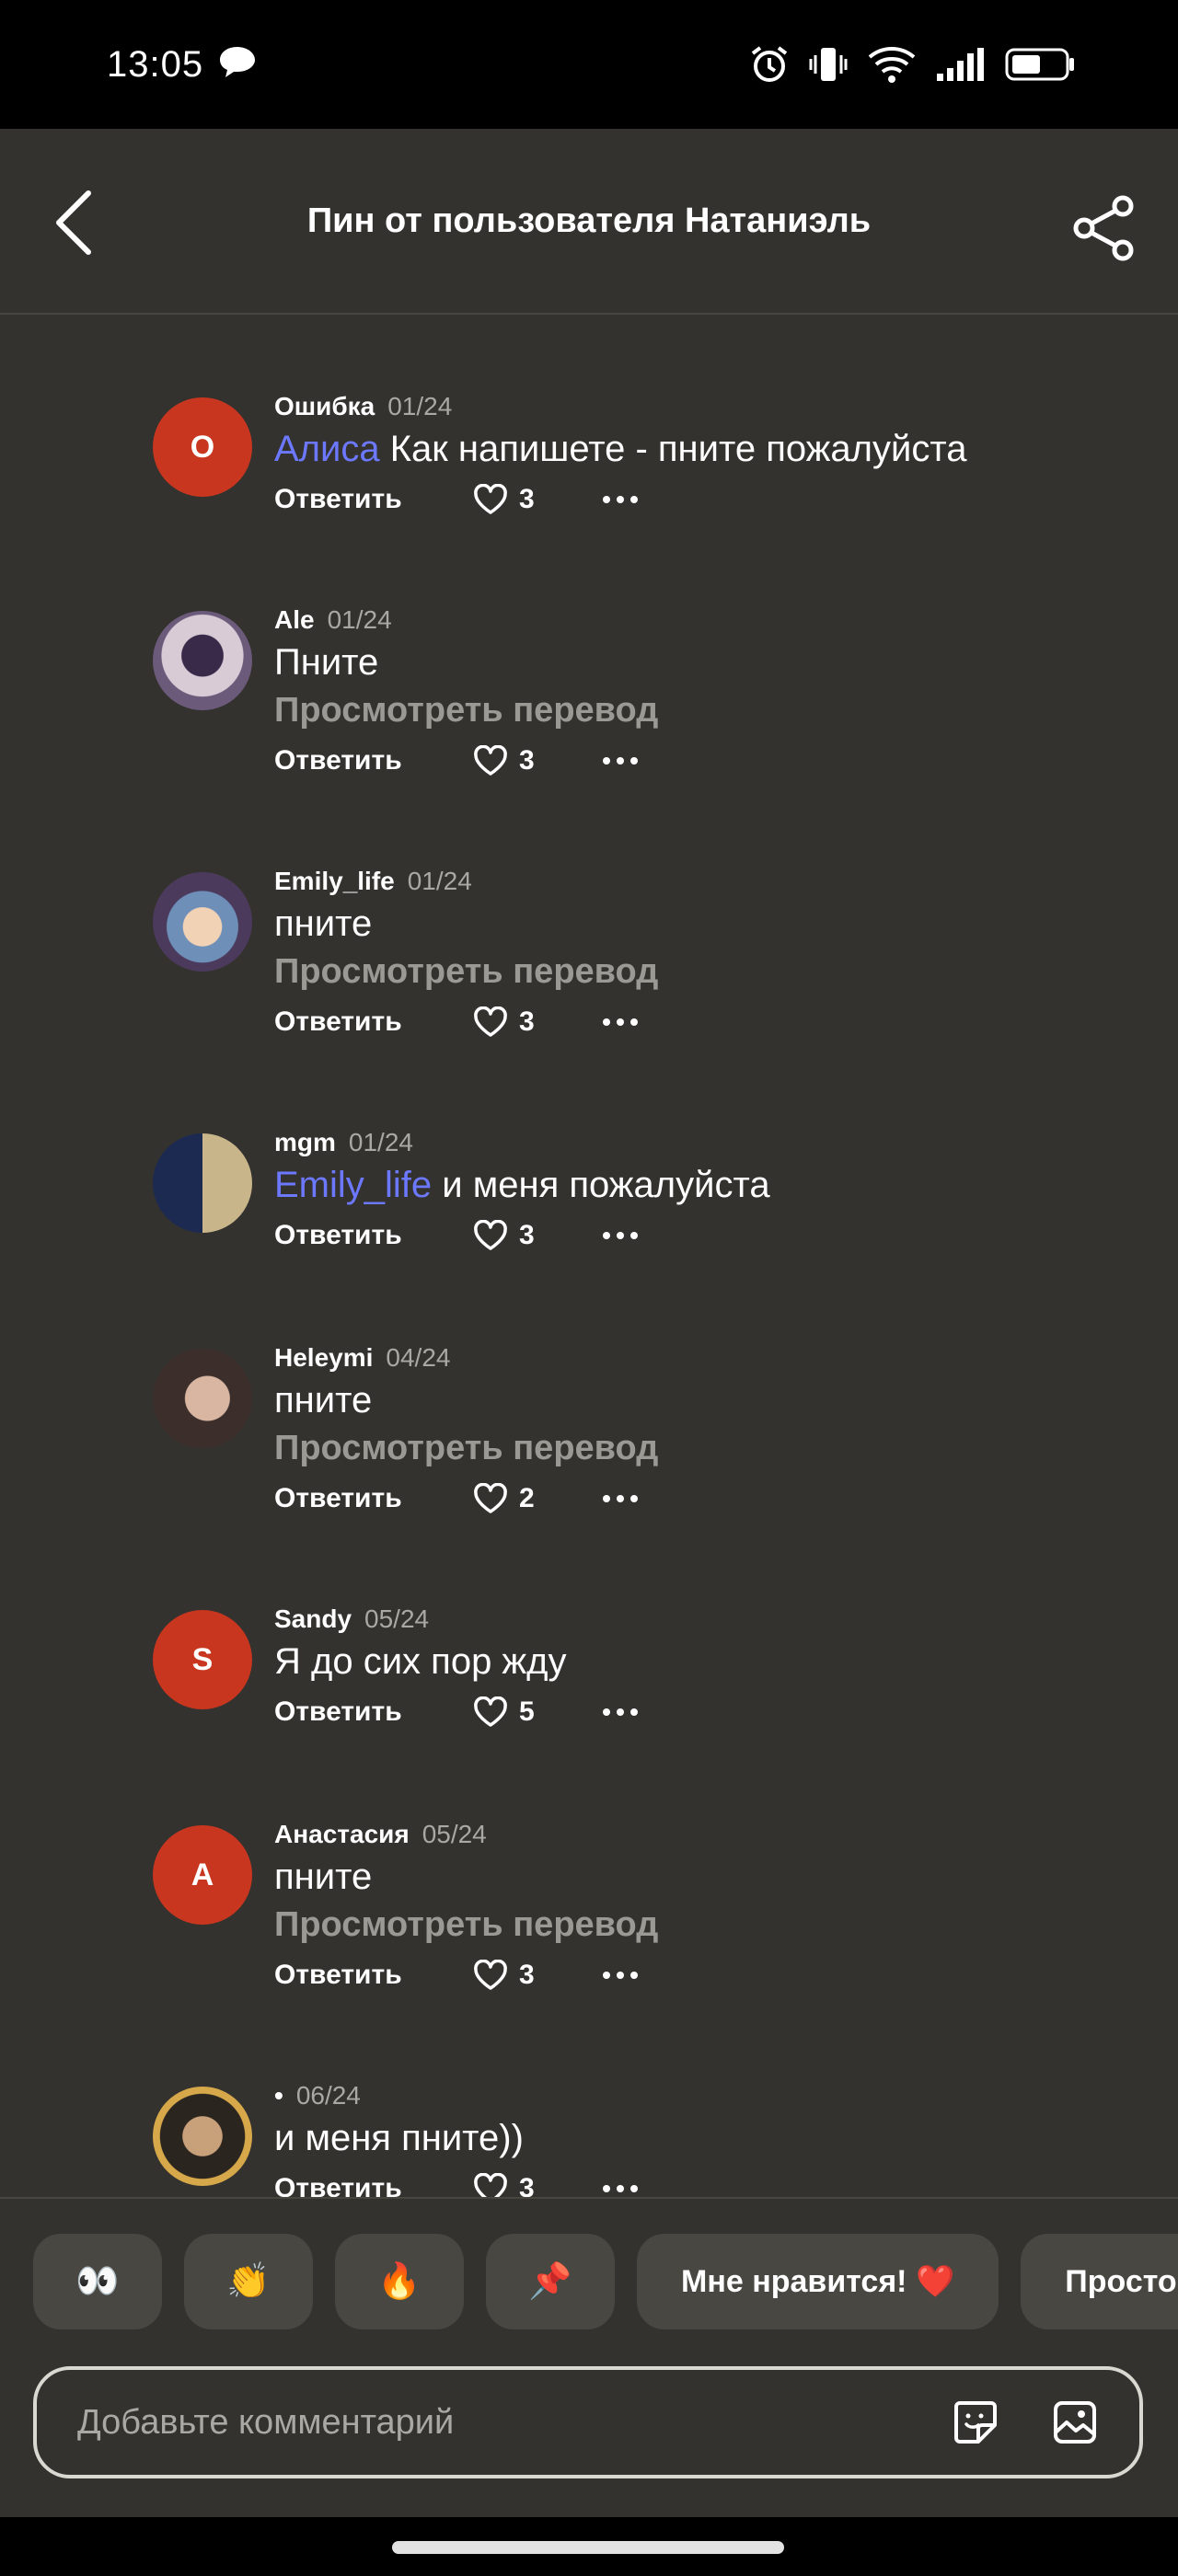 Image resolution: width=1178 pixels, height=2576 pixels. I want to click on comment-text: Пните, so click(326, 662).